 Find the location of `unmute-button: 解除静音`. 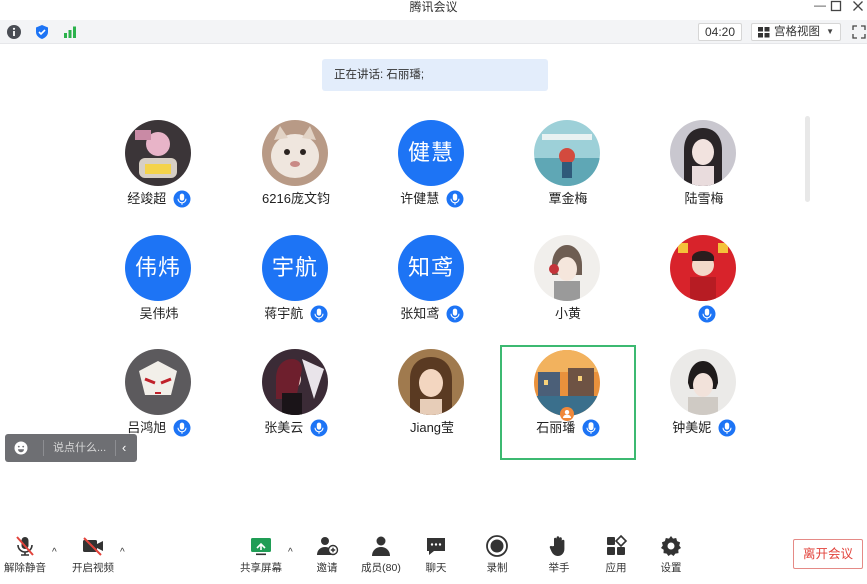

unmute-button: 解除静音 is located at coordinates (25, 557).